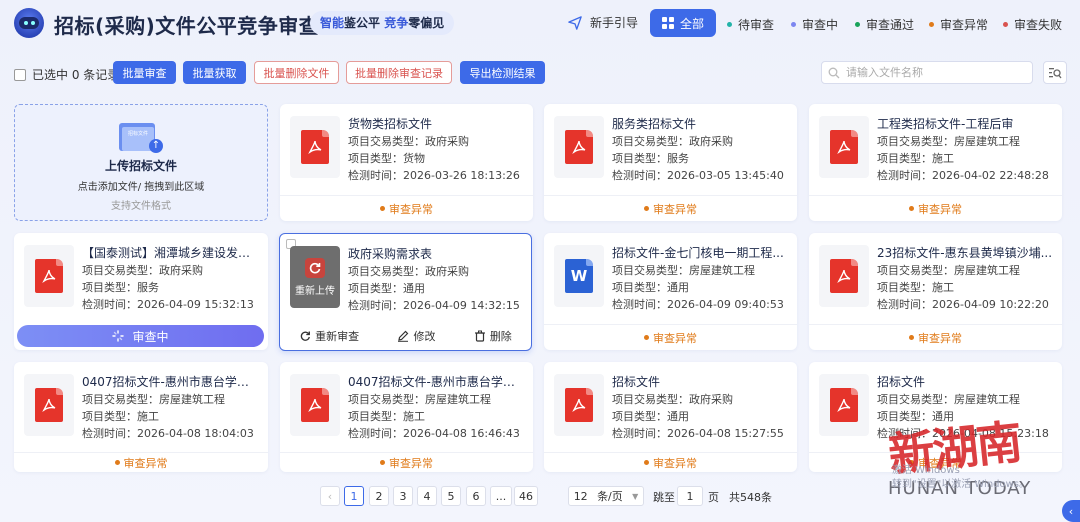 Image resolution: width=1080 pixels, height=522 pixels. Describe the element at coordinates (936, 72) in the screenshot. I see `search-input` at that location.